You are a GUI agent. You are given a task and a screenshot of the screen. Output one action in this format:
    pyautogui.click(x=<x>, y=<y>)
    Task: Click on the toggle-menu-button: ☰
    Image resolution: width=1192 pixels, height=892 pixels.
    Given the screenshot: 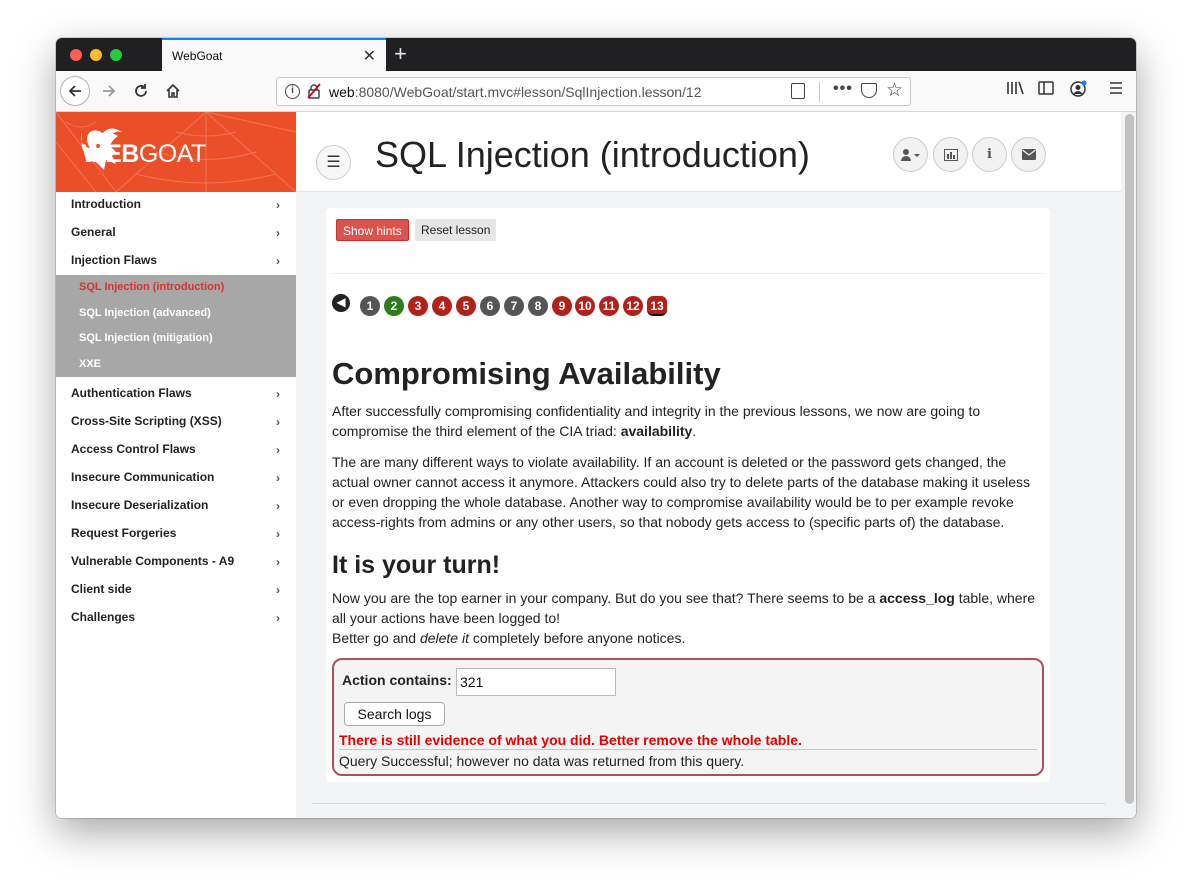 What is the action you would take?
    pyautogui.click(x=333, y=162)
    